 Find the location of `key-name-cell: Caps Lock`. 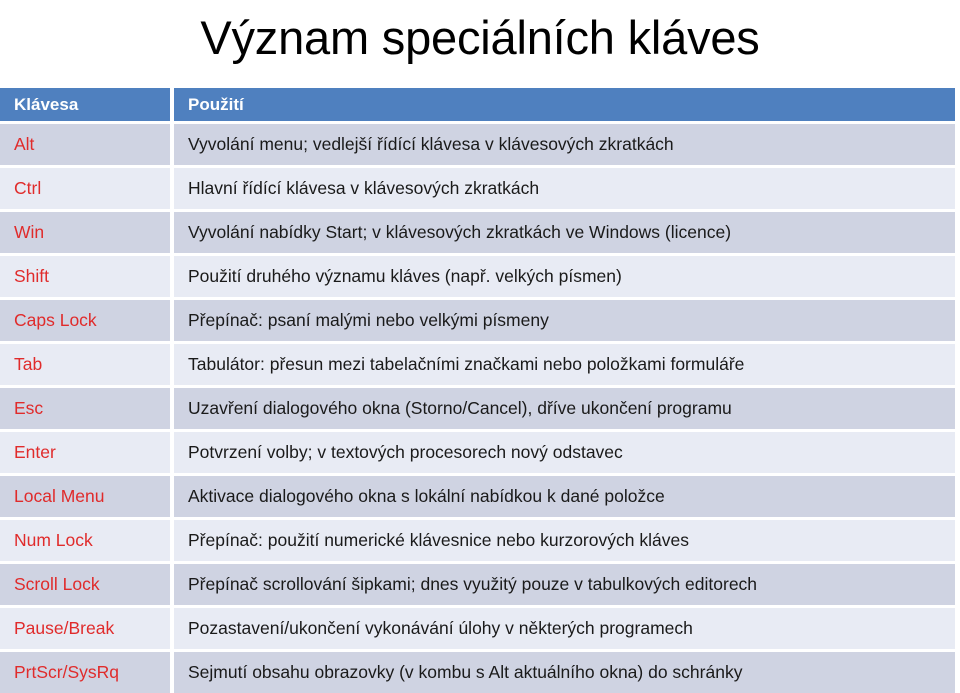

key-name-cell: Caps Lock is located at coordinates (85, 322).